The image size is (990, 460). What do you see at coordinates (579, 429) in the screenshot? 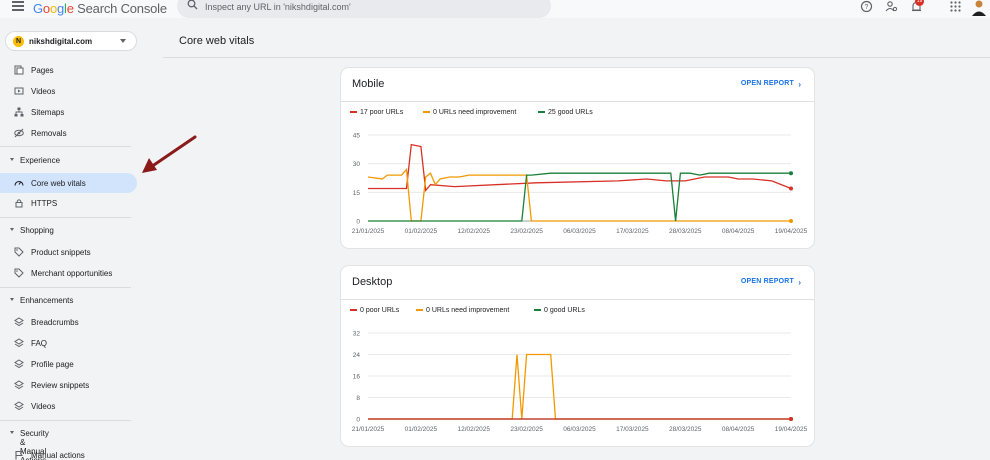
I see `x-tick-label: 06/03/2025` at bounding box center [579, 429].